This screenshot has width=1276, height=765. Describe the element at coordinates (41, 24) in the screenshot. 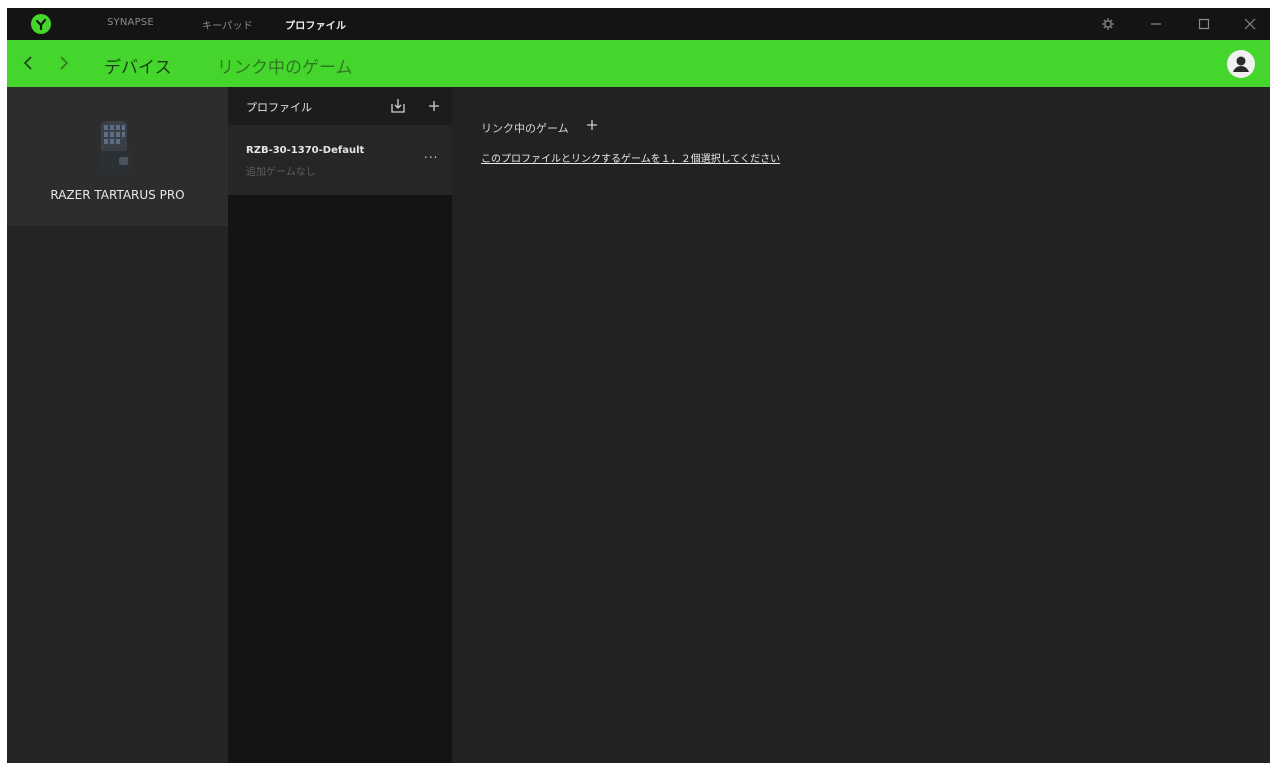

I see `razer-logo-icon` at that location.